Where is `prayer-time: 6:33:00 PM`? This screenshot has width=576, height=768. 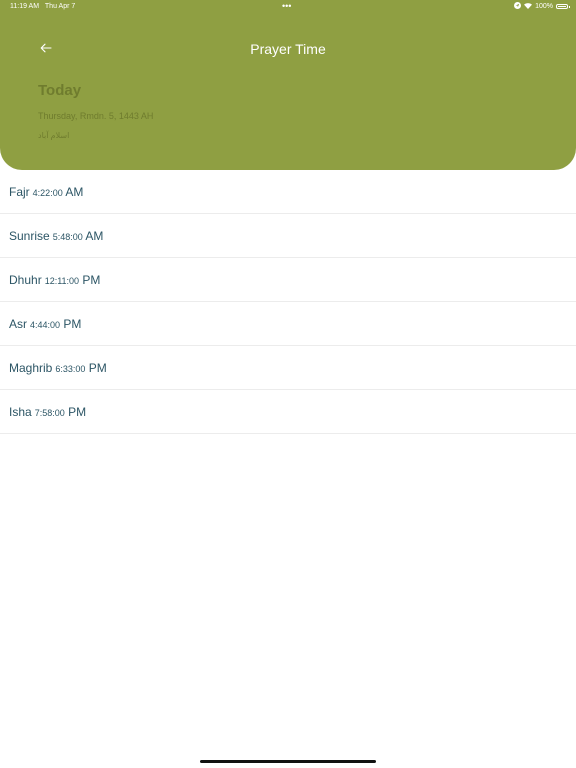 prayer-time: 6:33:00 PM is located at coordinates (80, 368).